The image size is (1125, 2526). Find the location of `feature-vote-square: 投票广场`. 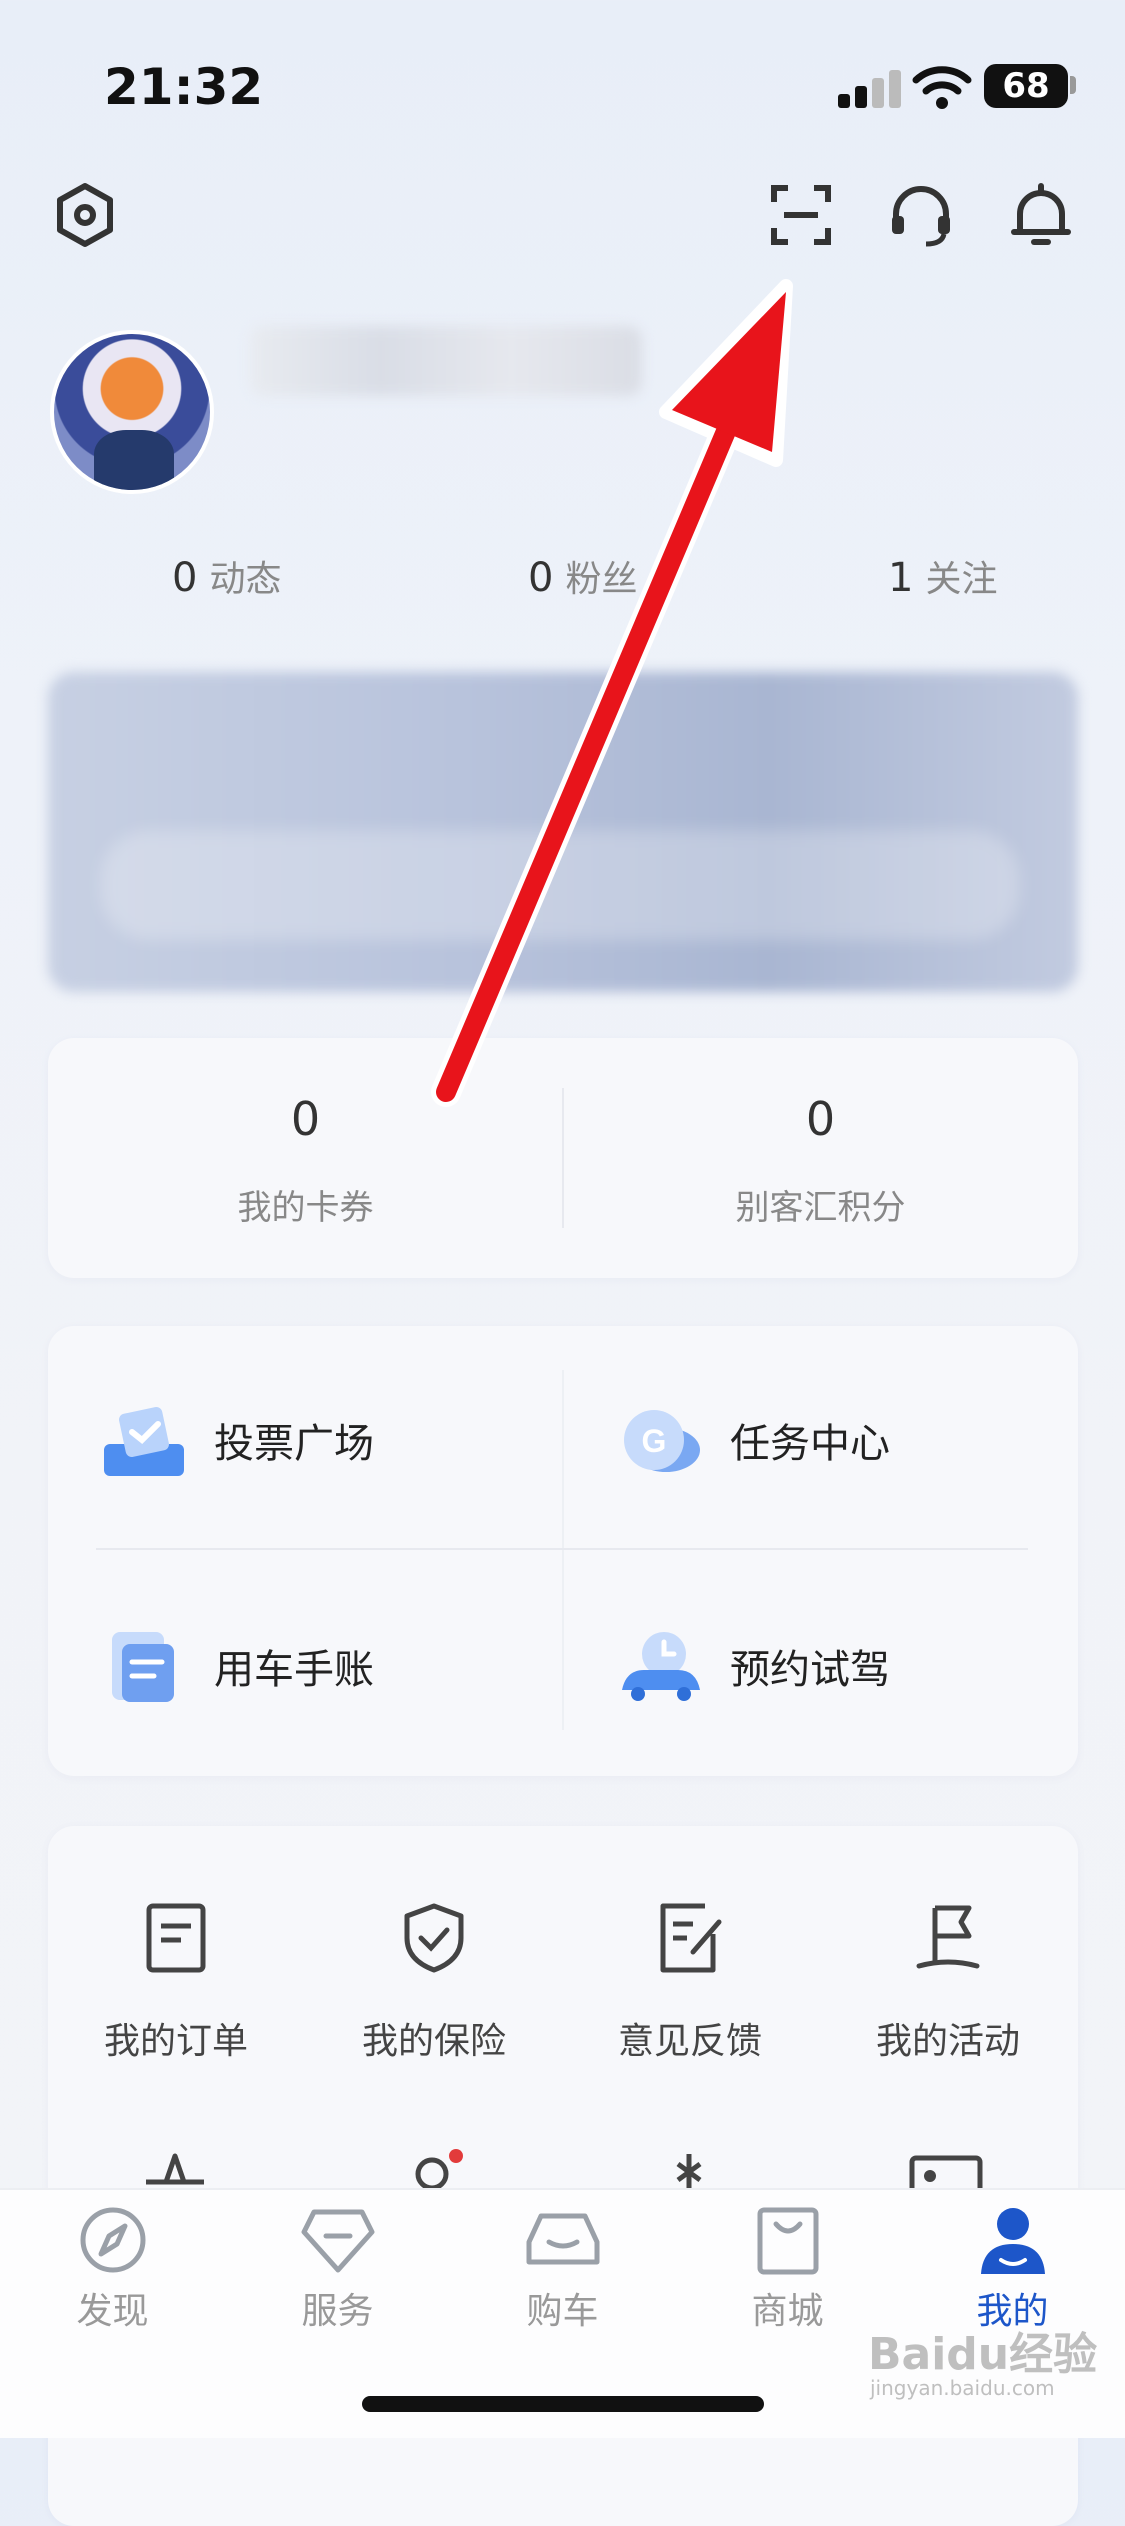

feature-vote-square: 投票广场 is located at coordinates (237, 1440).